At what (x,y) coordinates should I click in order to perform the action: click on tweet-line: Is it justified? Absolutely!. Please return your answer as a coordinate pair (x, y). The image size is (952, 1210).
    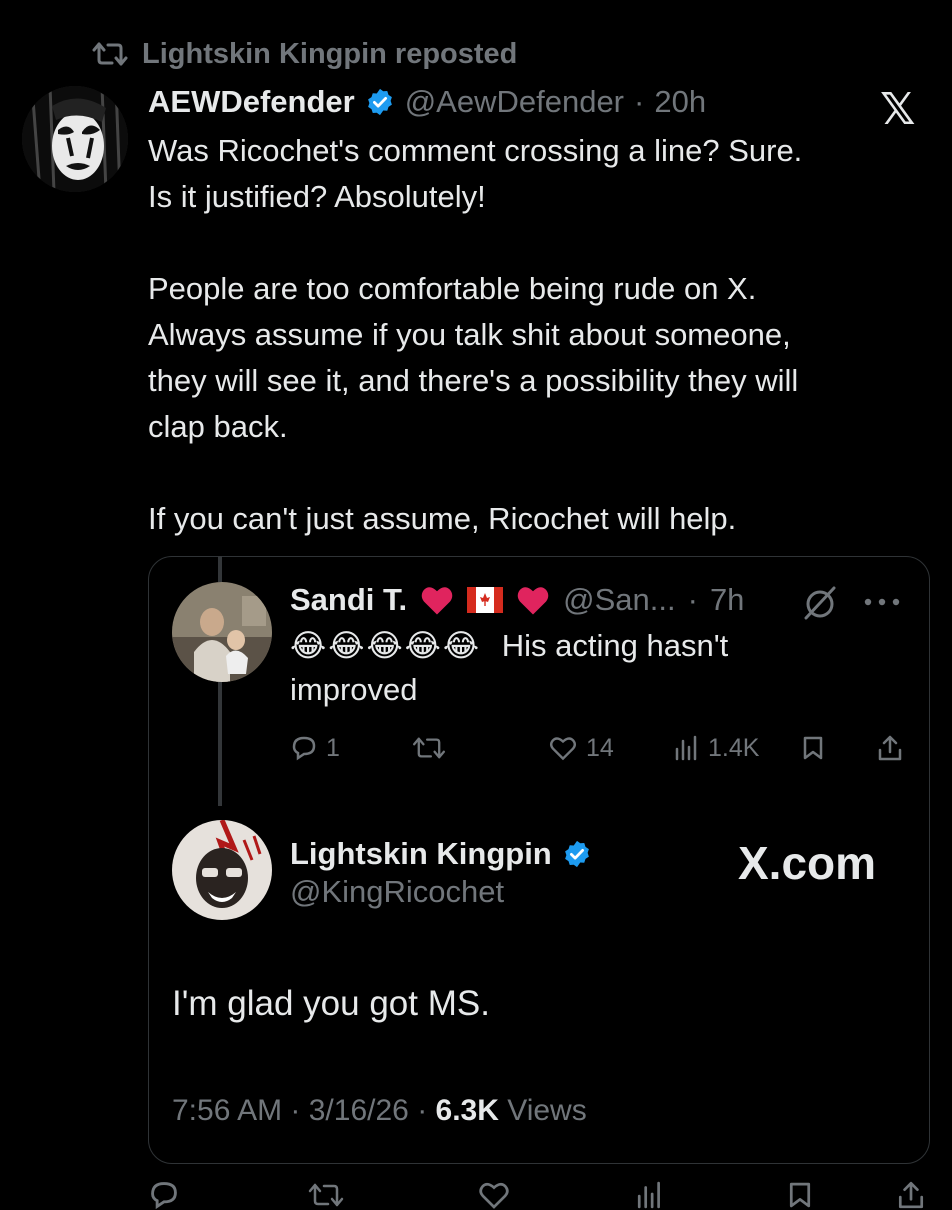
    Looking at the image, I should click on (317, 196).